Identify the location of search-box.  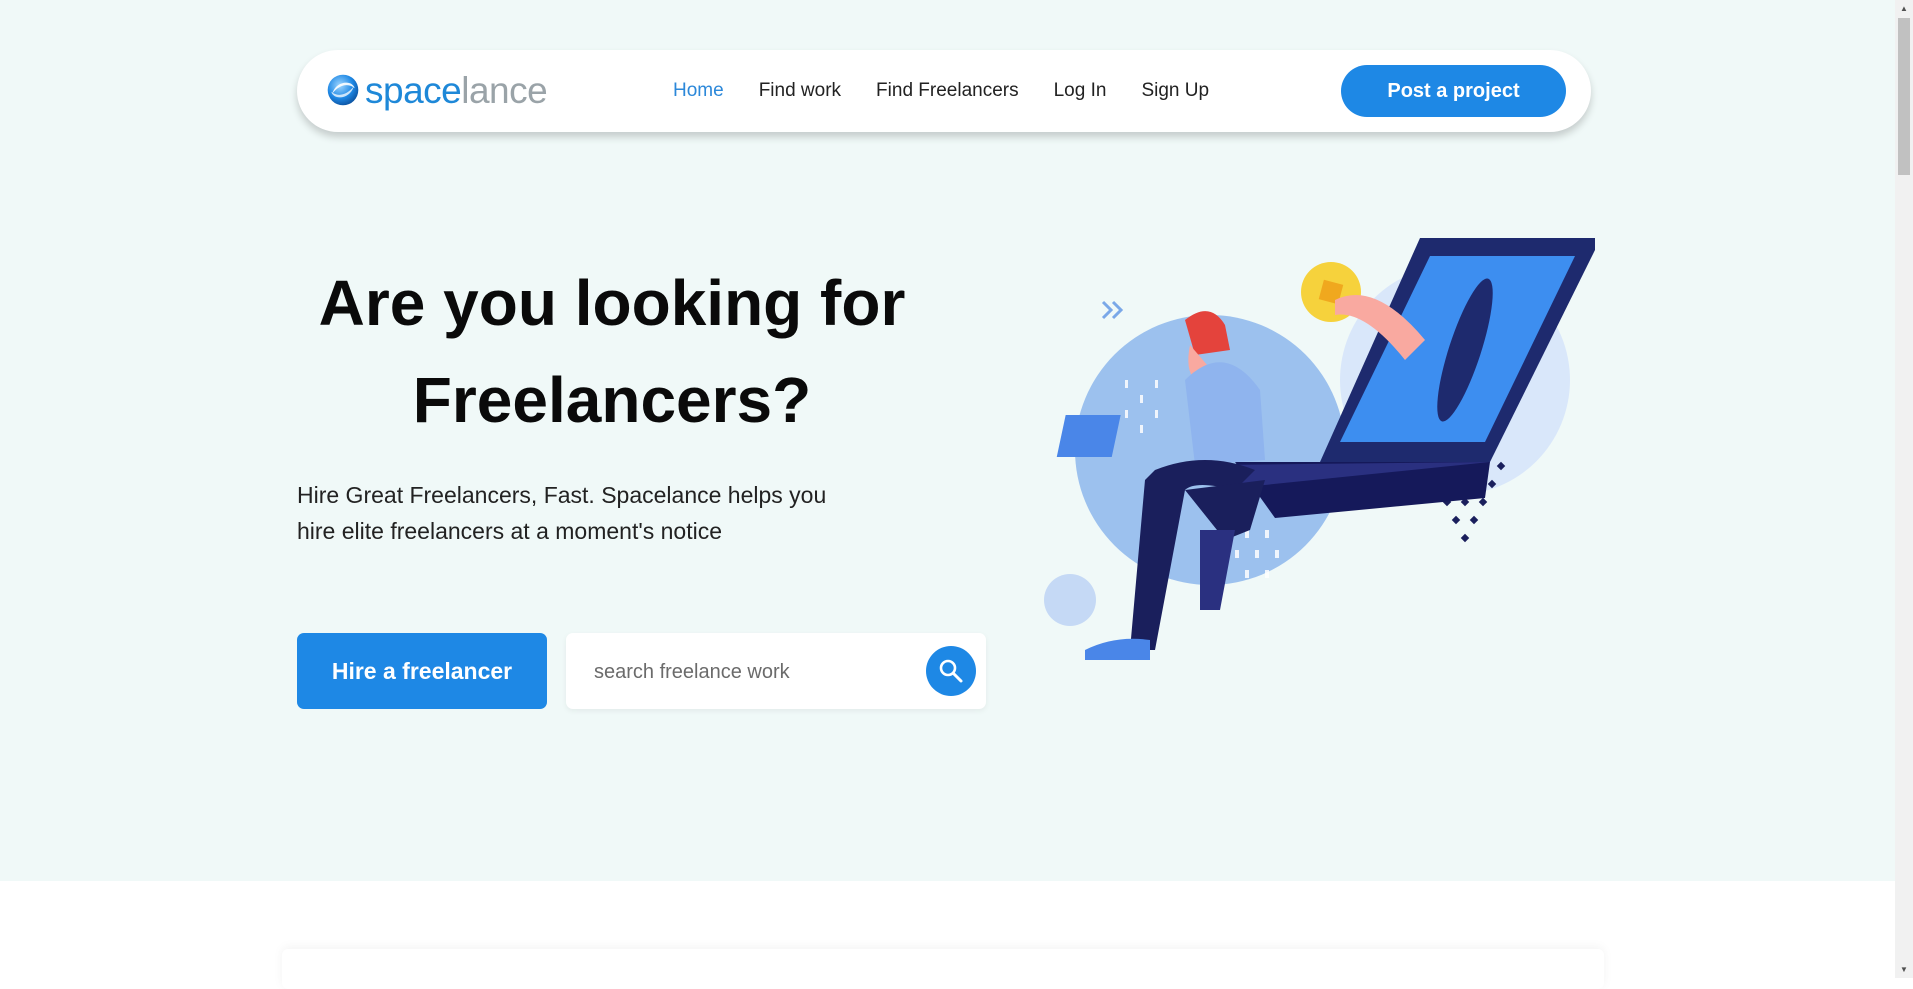
(776, 671).